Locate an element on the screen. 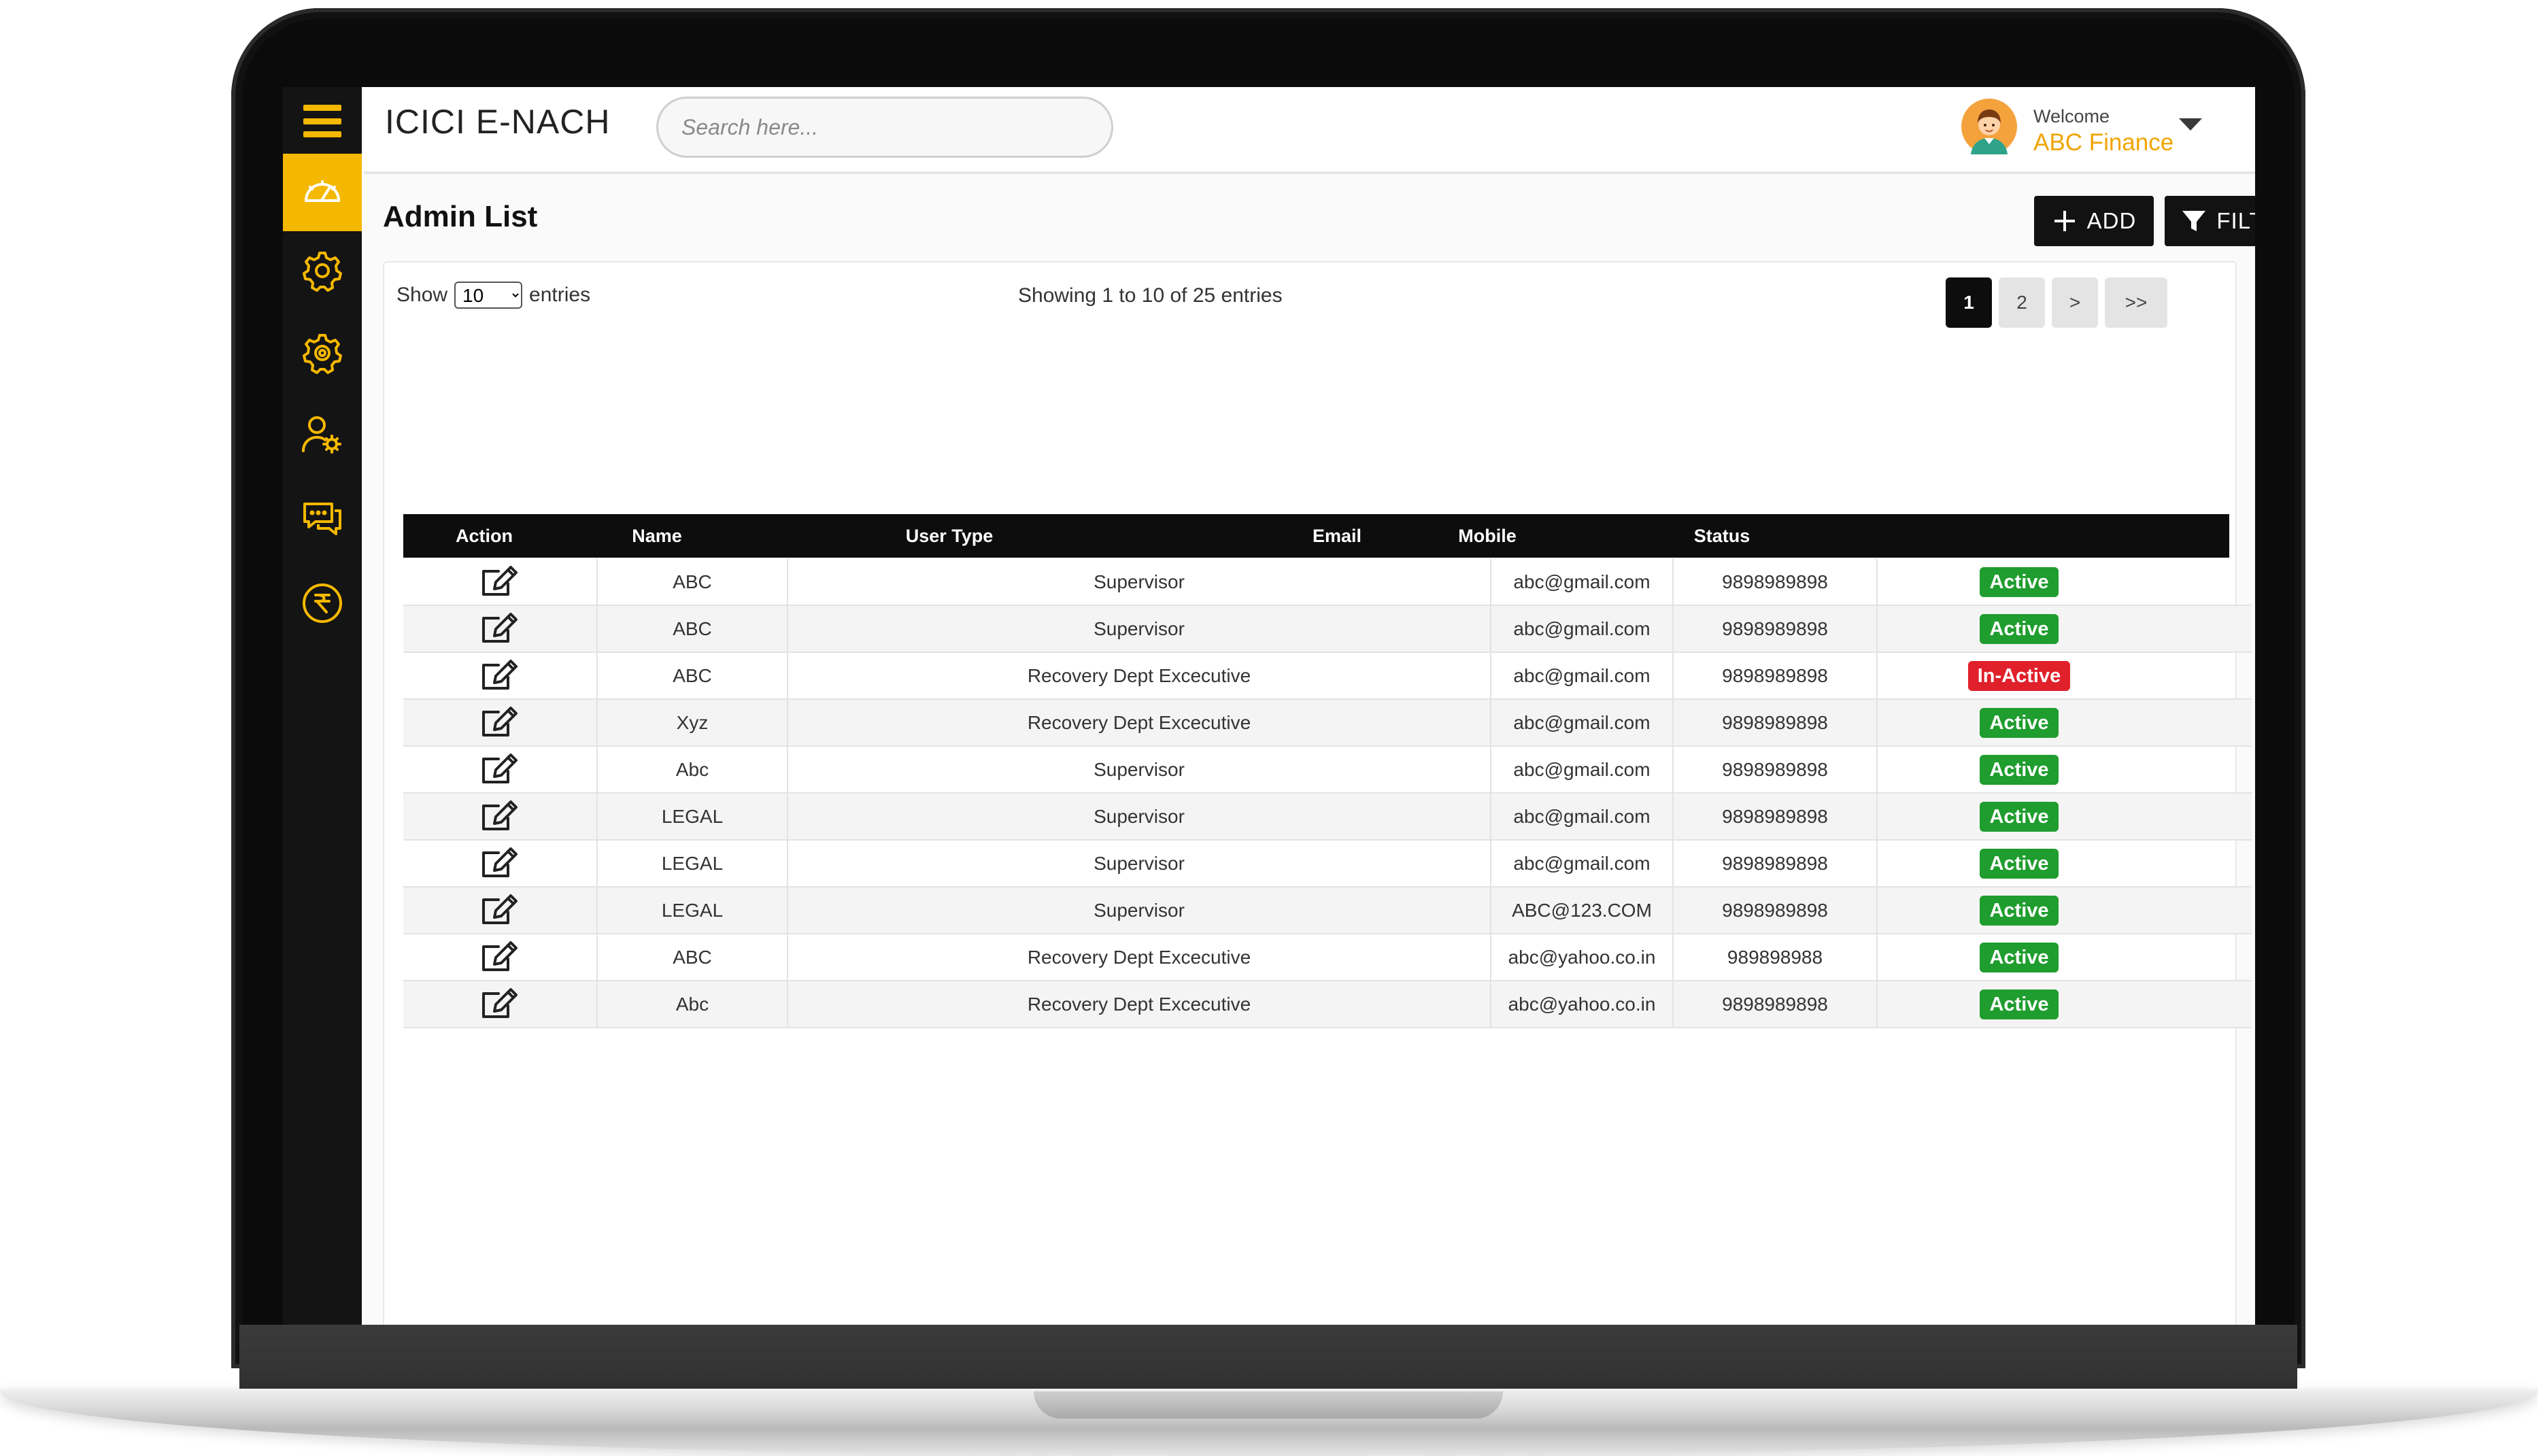 The image size is (2538, 1456). sidebar-item-payments is located at coordinates (322, 603).